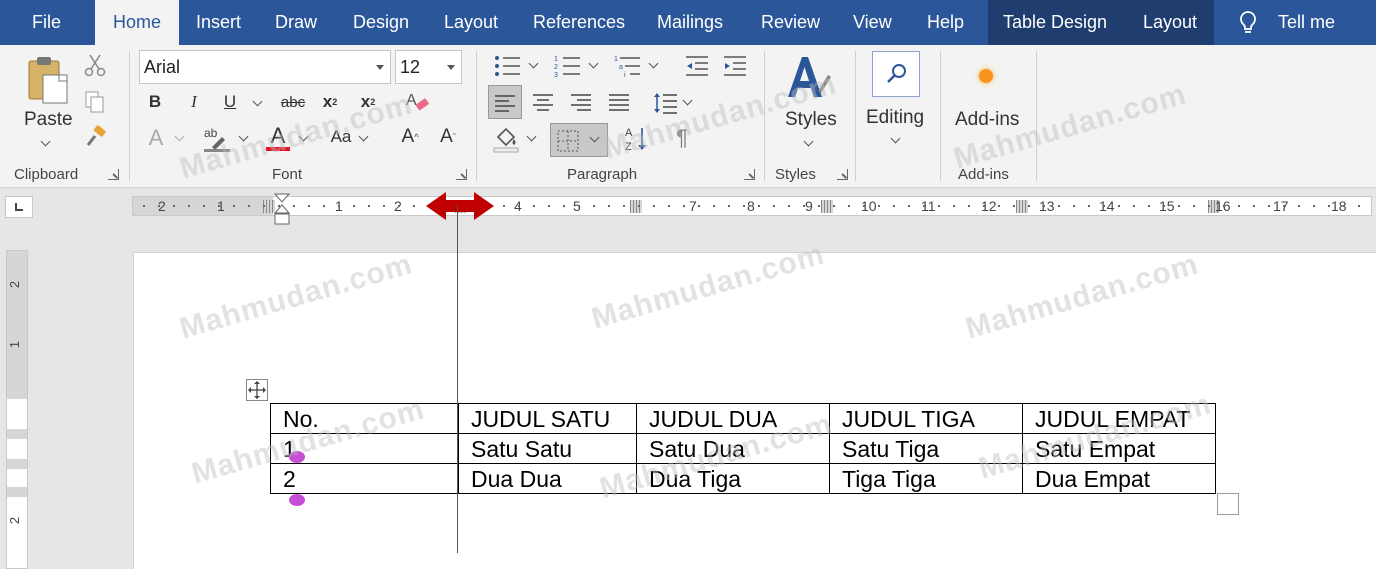 The width and height of the screenshot is (1376, 569). Describe the element at coordinates (451, 67) in the screenshot. I see `font-size-dropdown-icon` at that location.